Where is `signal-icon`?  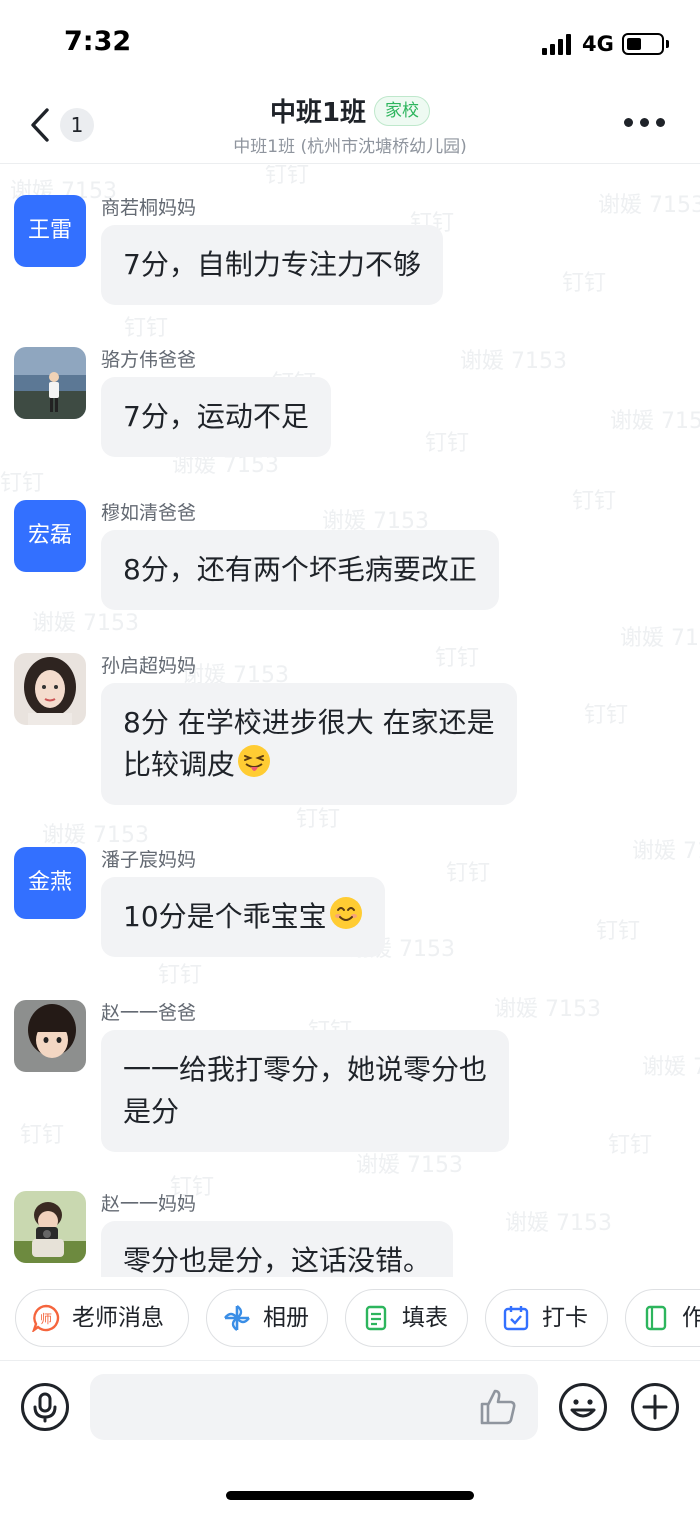
signal-icon is located at coordinates (558, 44).